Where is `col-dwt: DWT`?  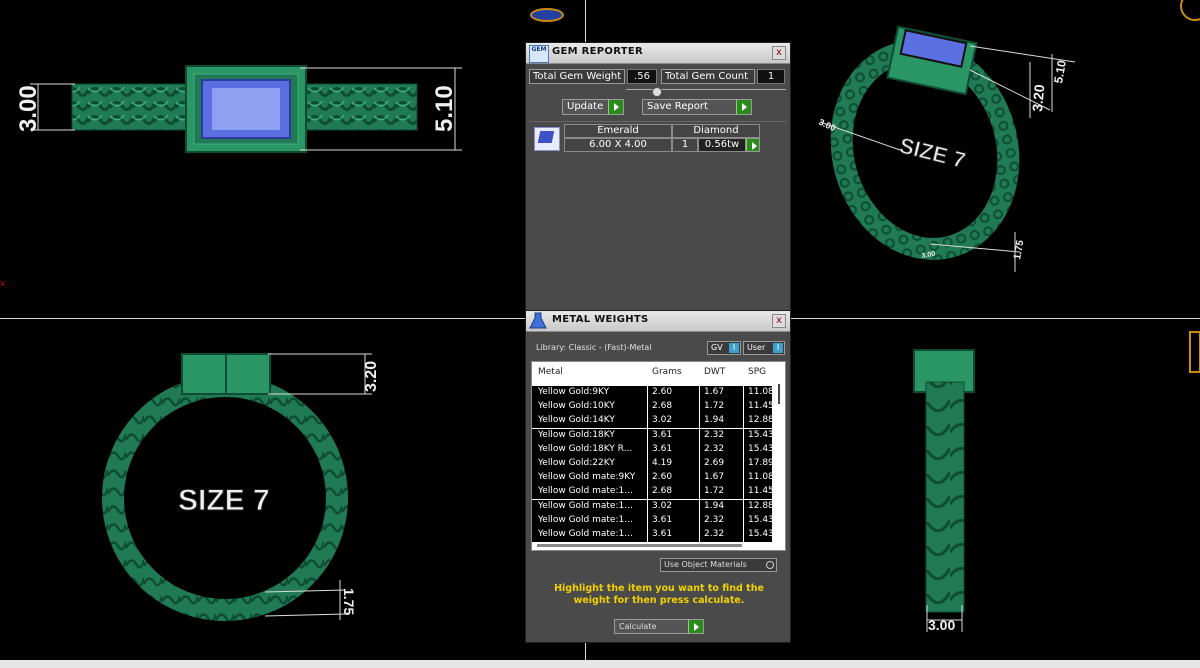 col-dwt: DWT is located at coordinates (714, 372).